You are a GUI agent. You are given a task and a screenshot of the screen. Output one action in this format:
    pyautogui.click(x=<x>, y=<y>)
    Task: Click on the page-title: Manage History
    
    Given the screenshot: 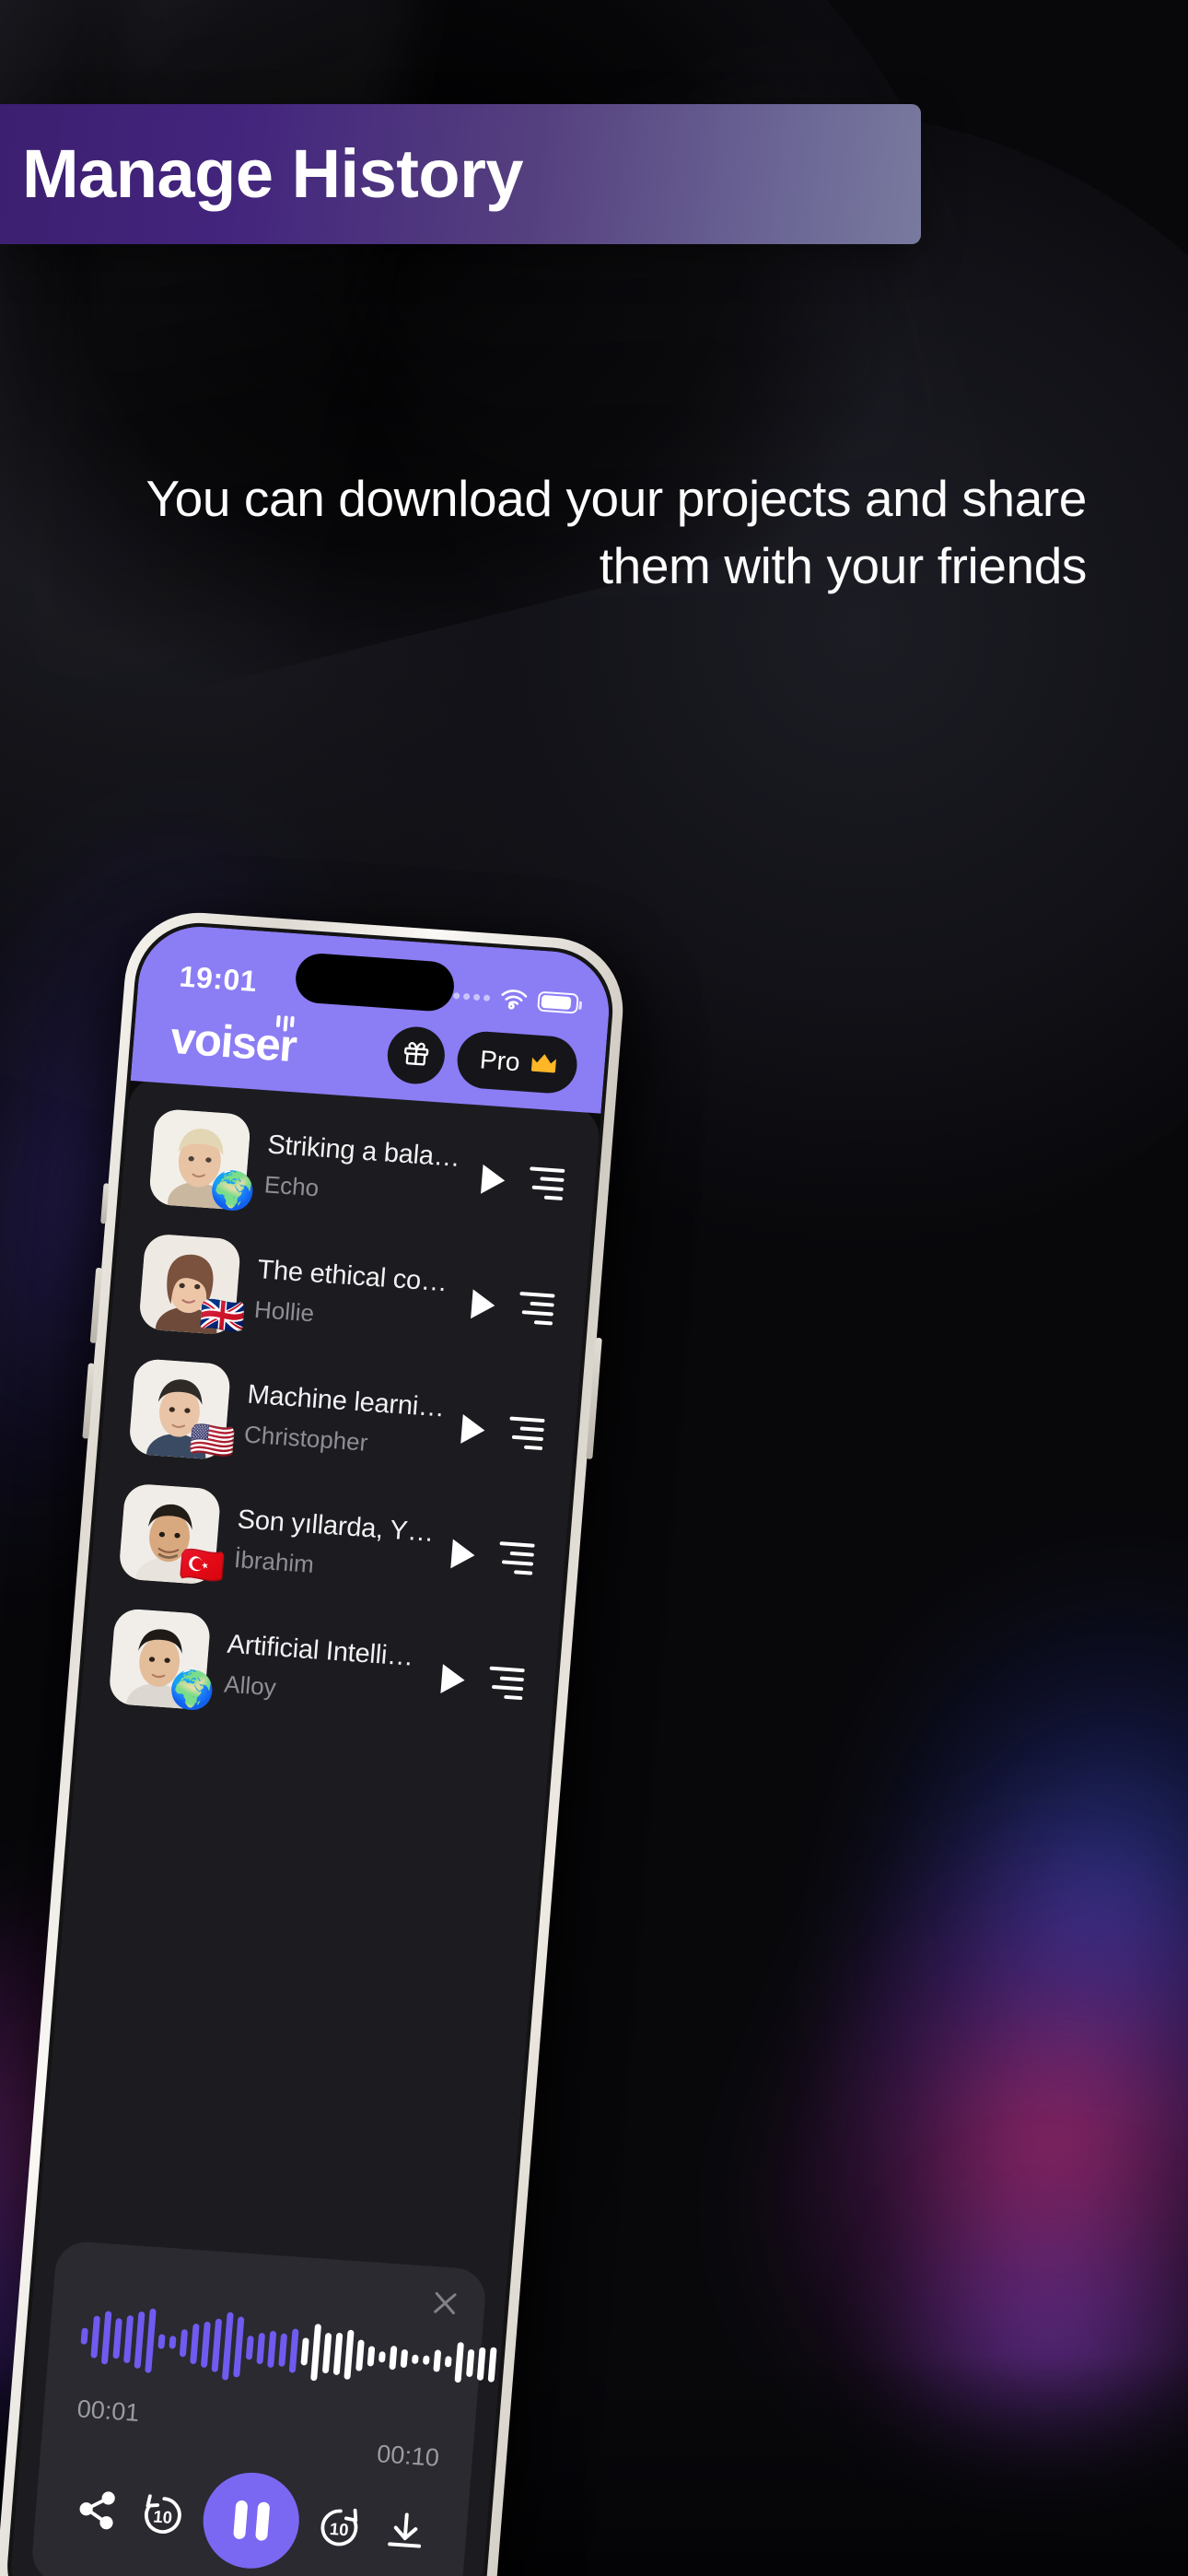 What is the action you would take?
    pyautogui.click(x=273, y=173)
    